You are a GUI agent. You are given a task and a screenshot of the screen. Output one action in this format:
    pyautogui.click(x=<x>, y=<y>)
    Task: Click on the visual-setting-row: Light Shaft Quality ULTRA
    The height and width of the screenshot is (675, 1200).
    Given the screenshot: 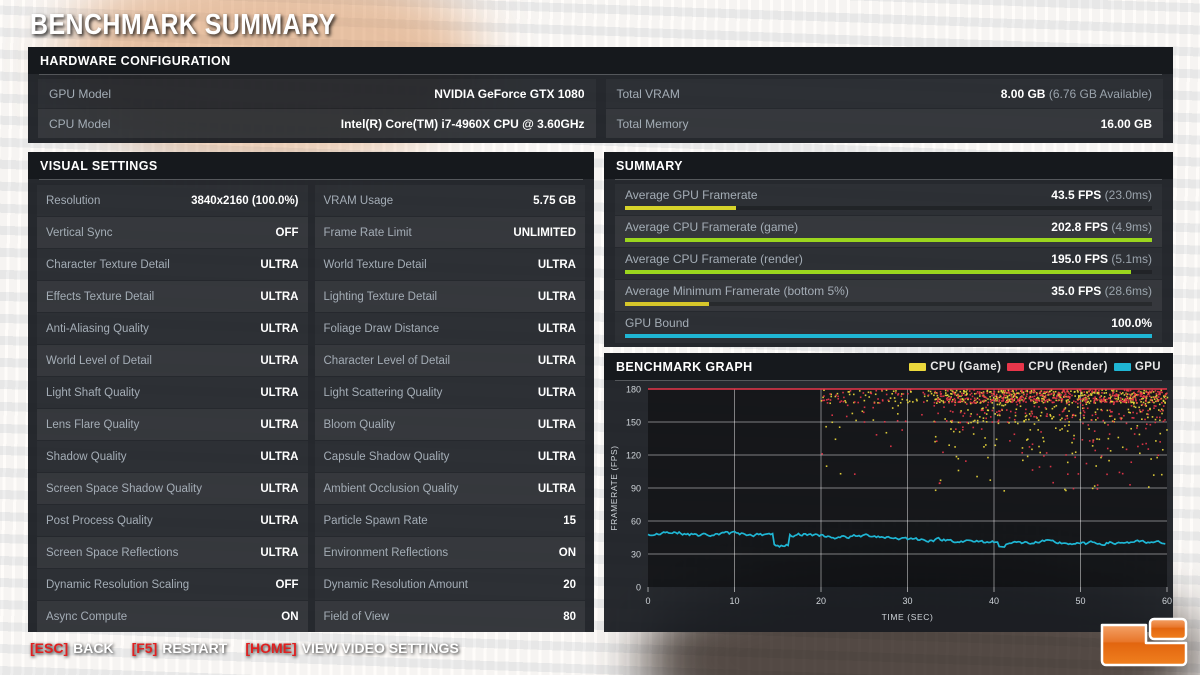 What is the action you would take?
    pyautogui.click(x=172, y=392)
    